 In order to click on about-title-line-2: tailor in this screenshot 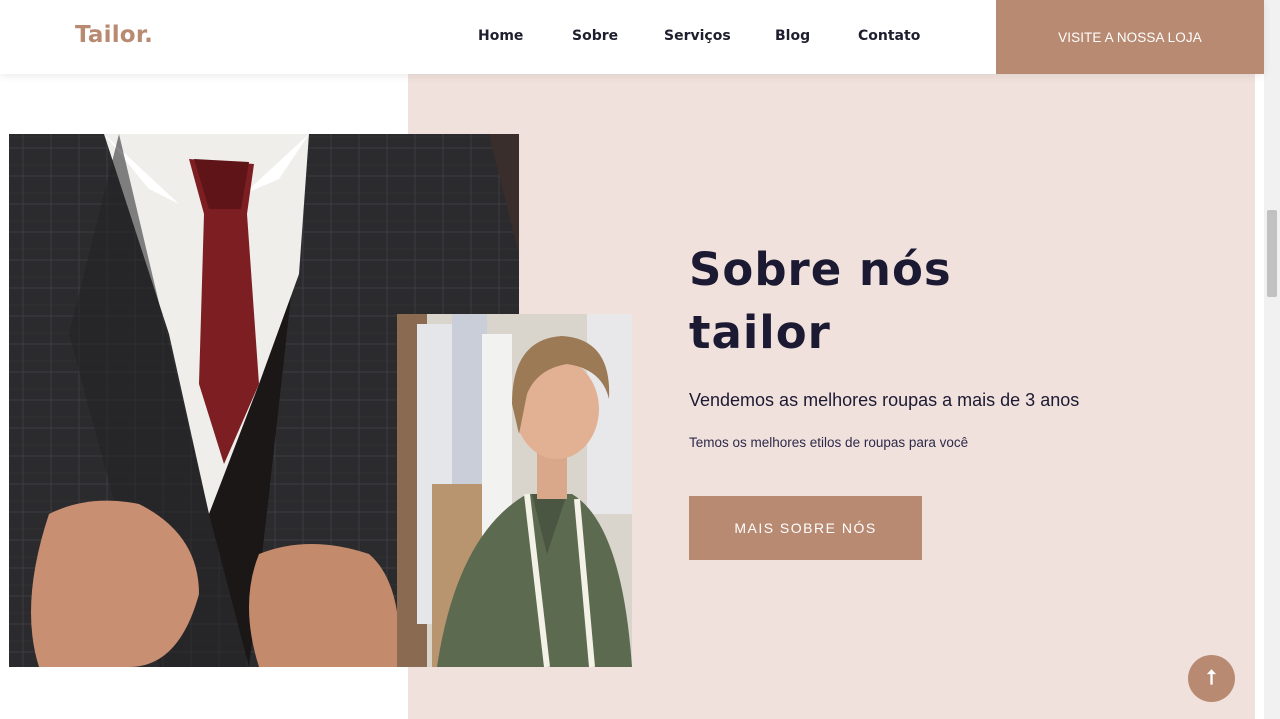, I will do `click(760, 332)`.